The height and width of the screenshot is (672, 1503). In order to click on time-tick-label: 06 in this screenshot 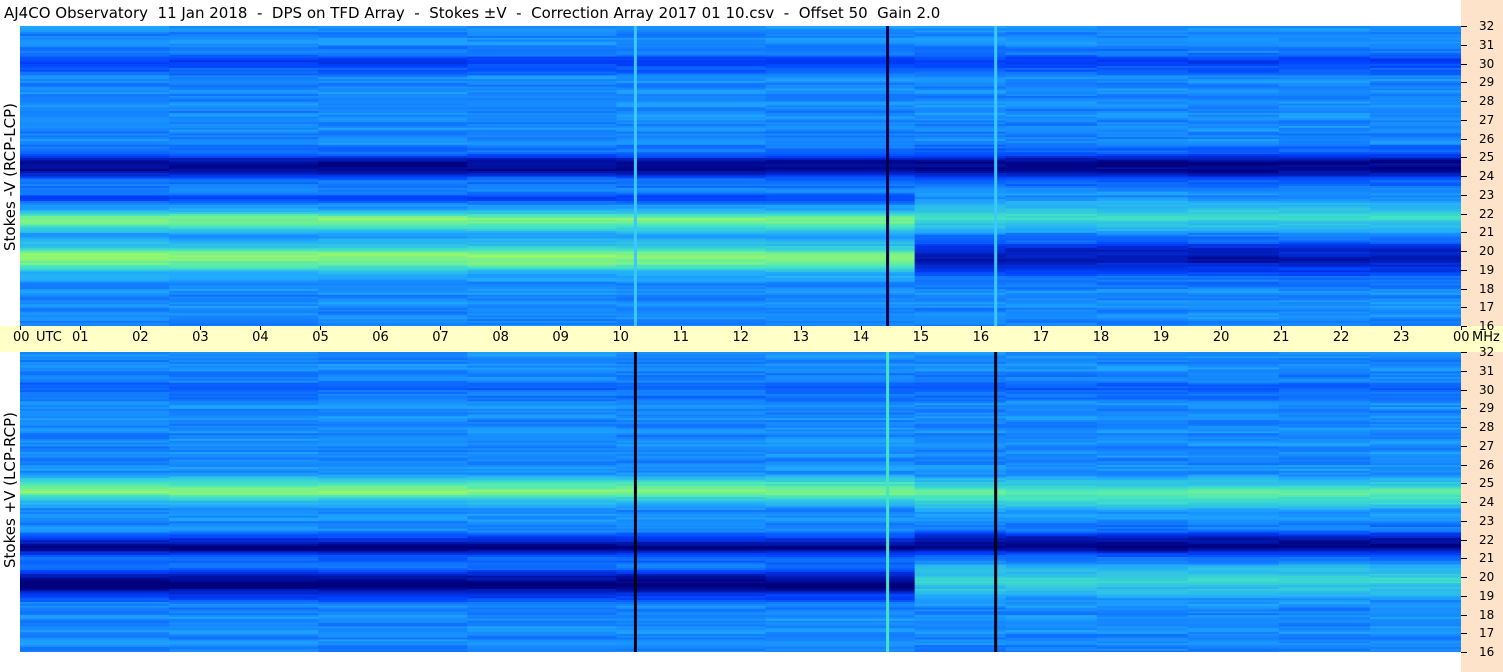, I will do `click(380, 337)`.